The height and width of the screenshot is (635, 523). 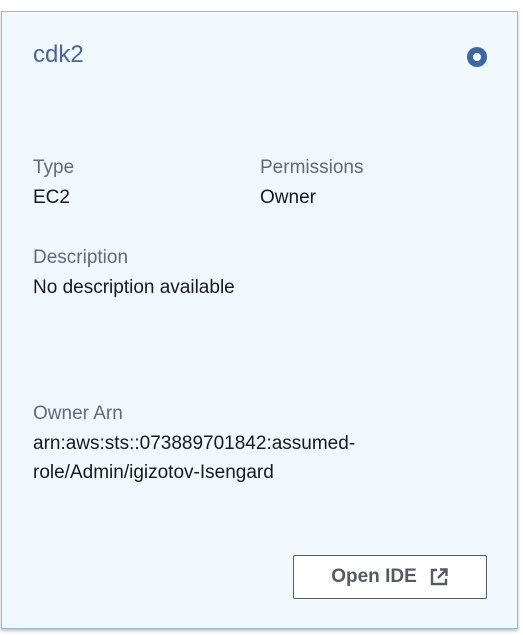 What do you see at coordinates (312, 167) in the screenshot?
I see `permissions-label: Permissions` at bounding box center [312, 167].